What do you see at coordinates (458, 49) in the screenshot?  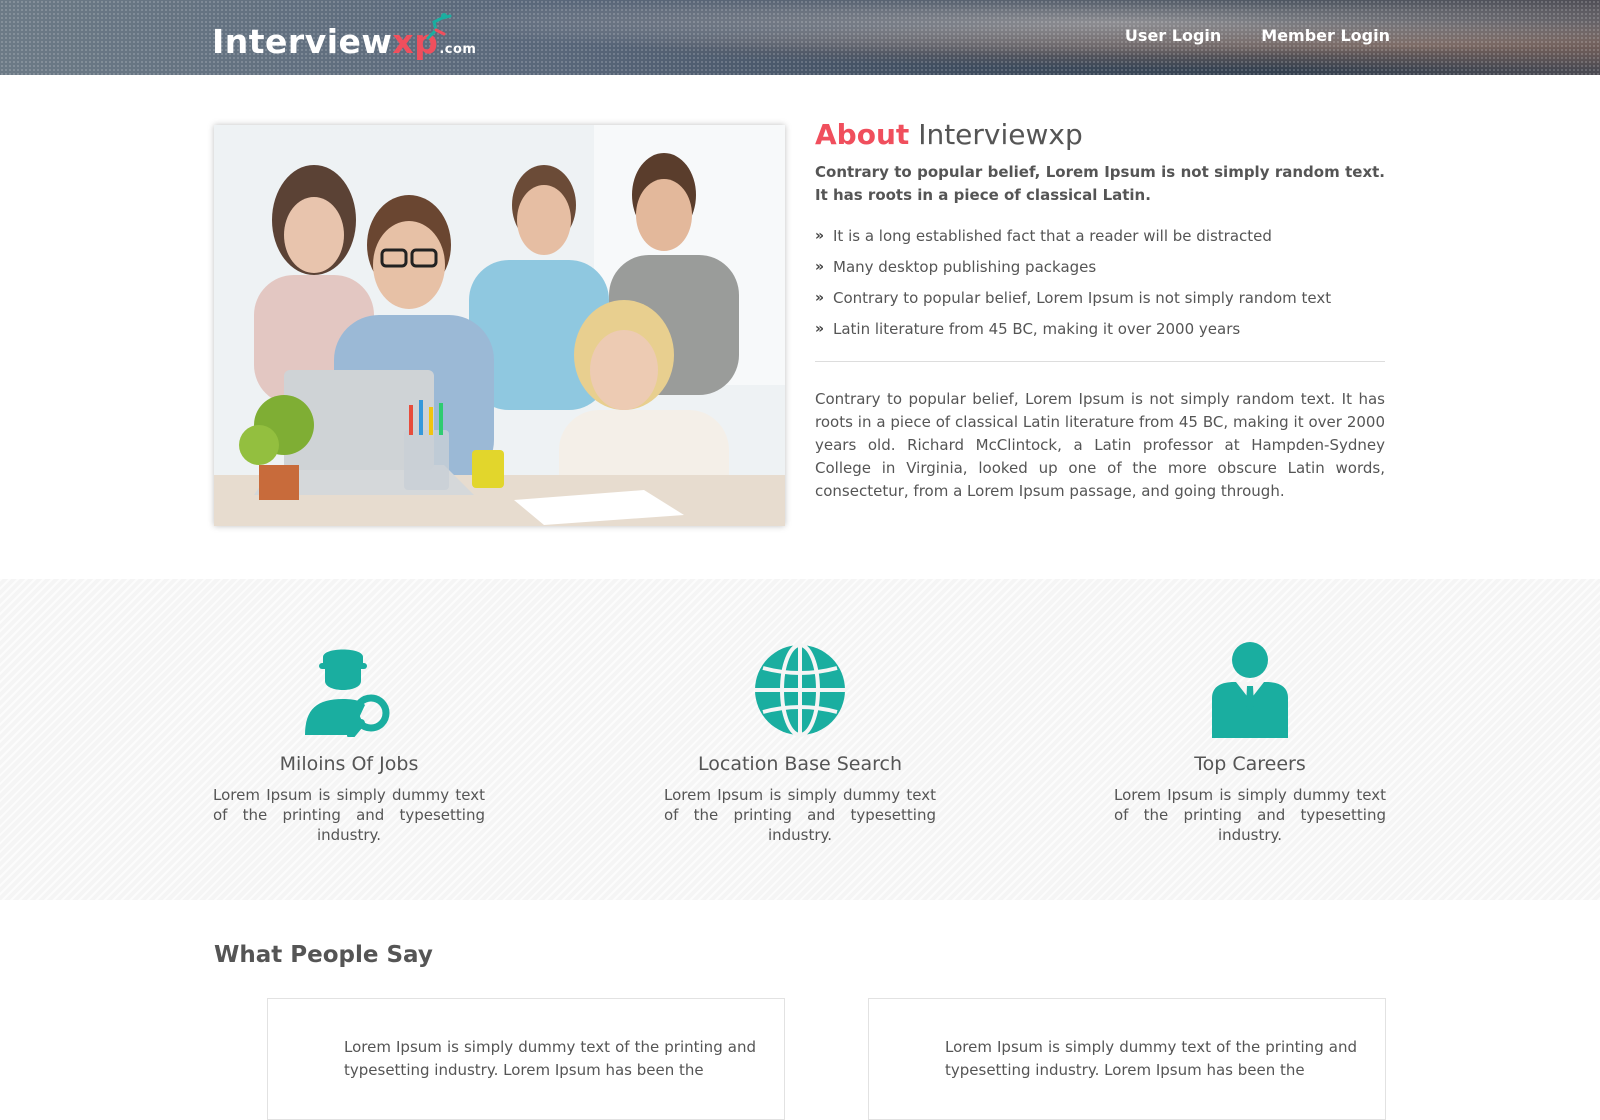 I see `logo-suffix: .com` at bounding box center [458, 49].